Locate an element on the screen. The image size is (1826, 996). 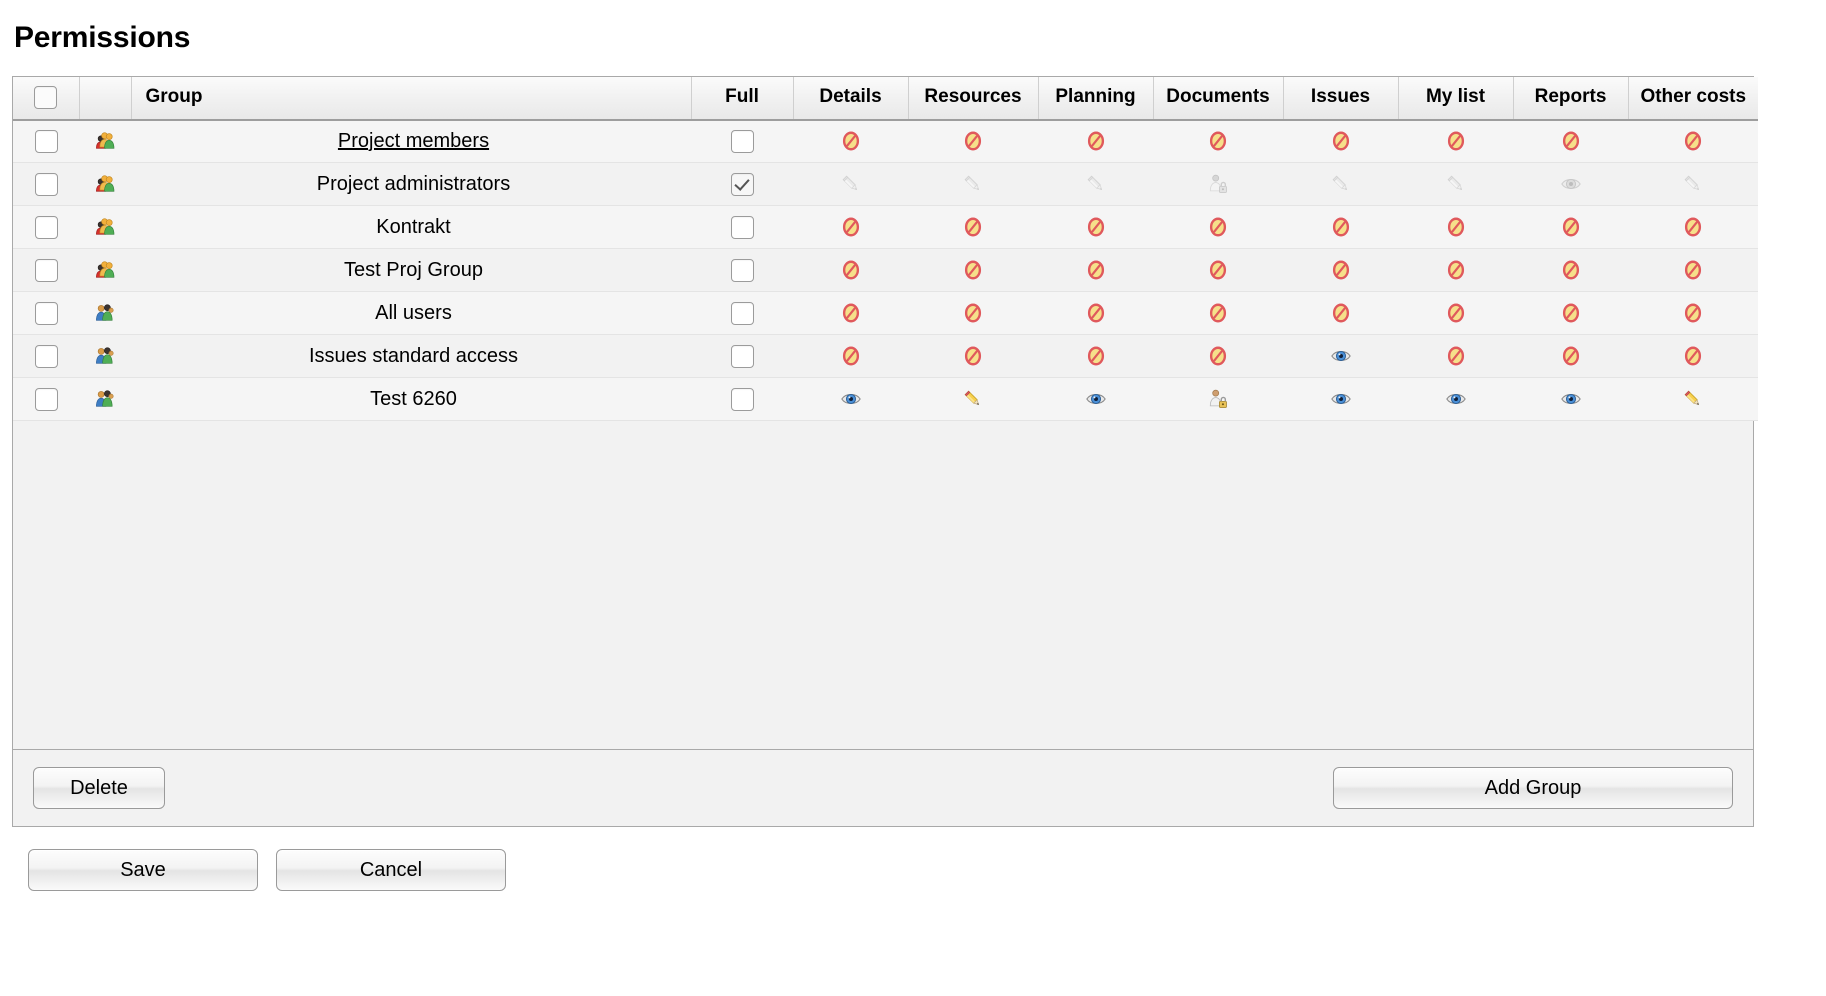
header-full: Full is located at coordinates (742, 98).